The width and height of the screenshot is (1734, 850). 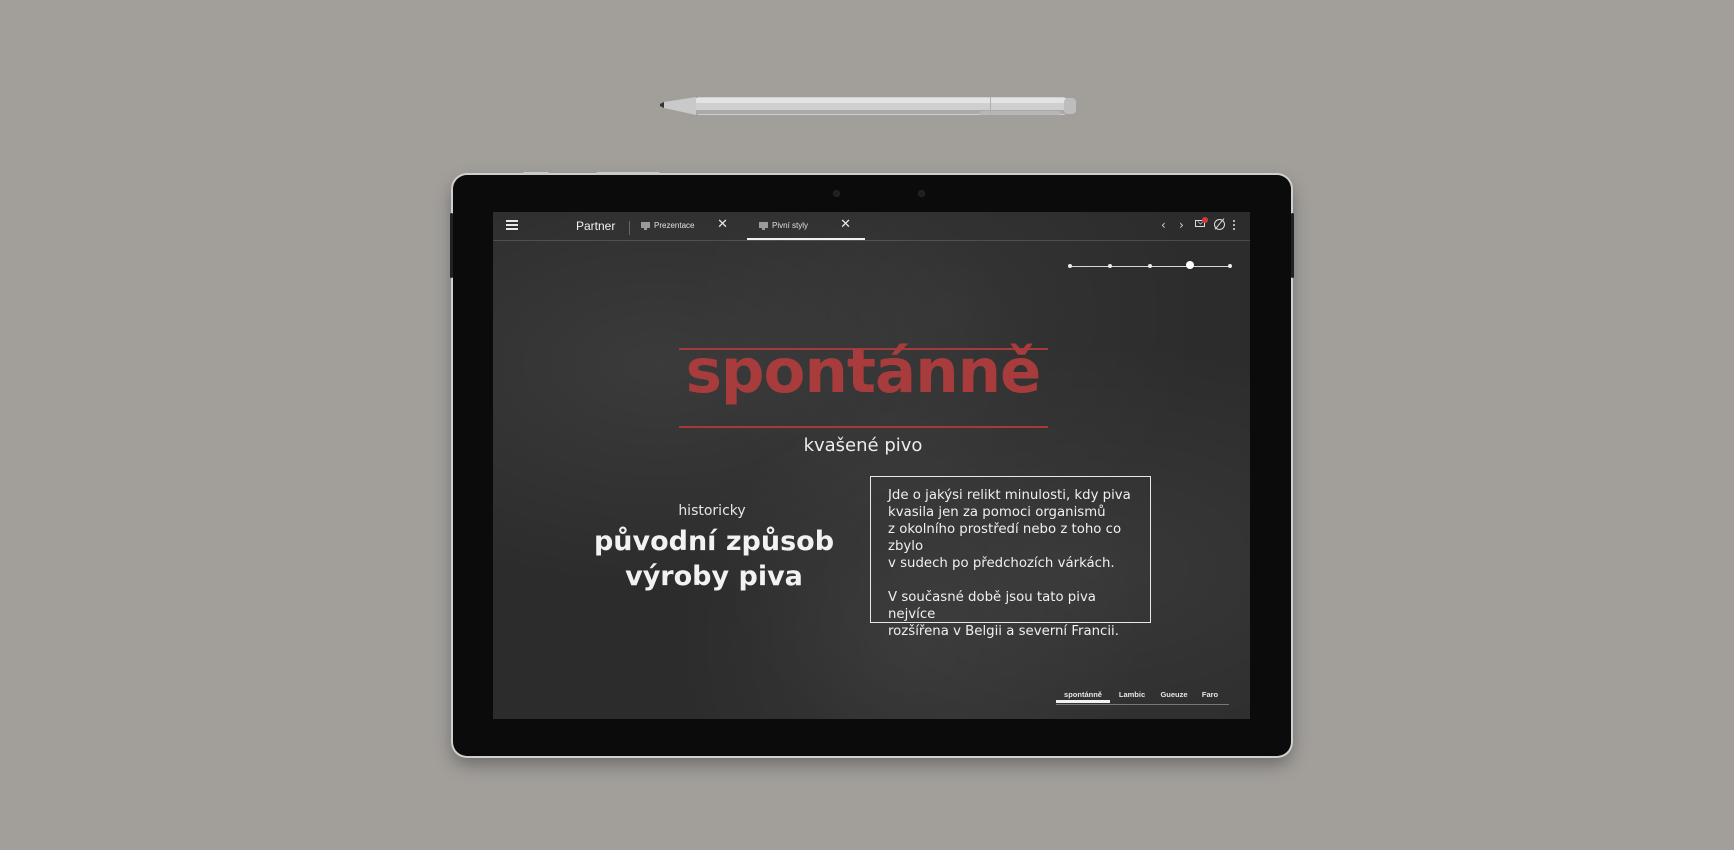 What do you see at coordinates (1083, 696) in the screenshot?
I see `bottom-tab-spontanne: spontánně` at bounding box center [1083, 696].